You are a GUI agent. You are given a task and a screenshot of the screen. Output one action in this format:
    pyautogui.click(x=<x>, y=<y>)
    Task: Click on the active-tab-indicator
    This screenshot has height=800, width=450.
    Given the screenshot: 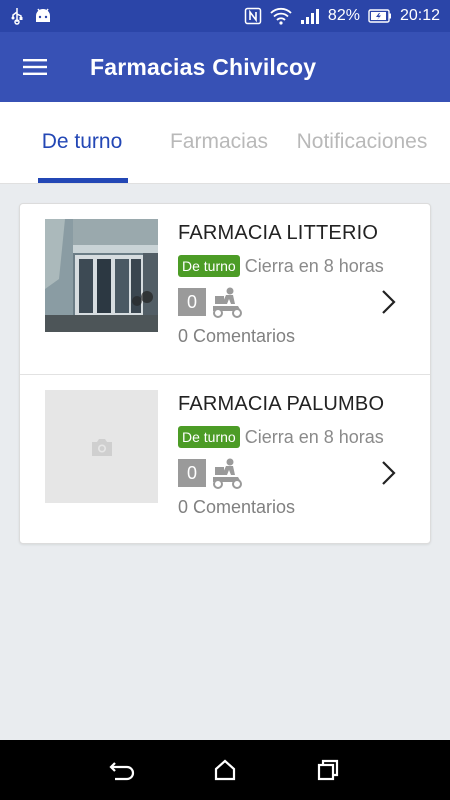 What is the action you would take?
    pyautogui.click(x=83, y=180)
    